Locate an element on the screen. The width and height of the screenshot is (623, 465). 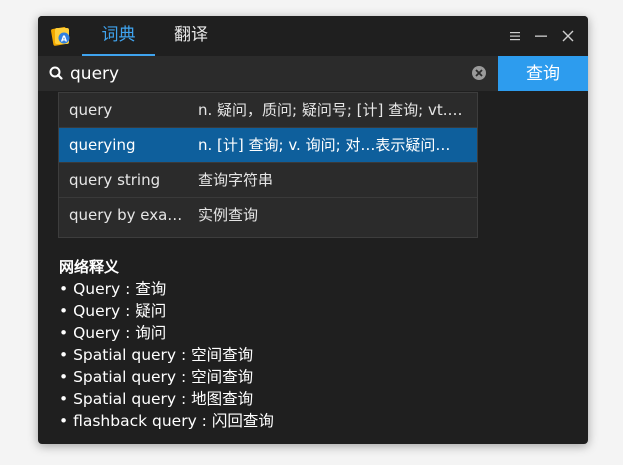
title-bar: A 词典 翻译 is located at coordinates (313, 36).